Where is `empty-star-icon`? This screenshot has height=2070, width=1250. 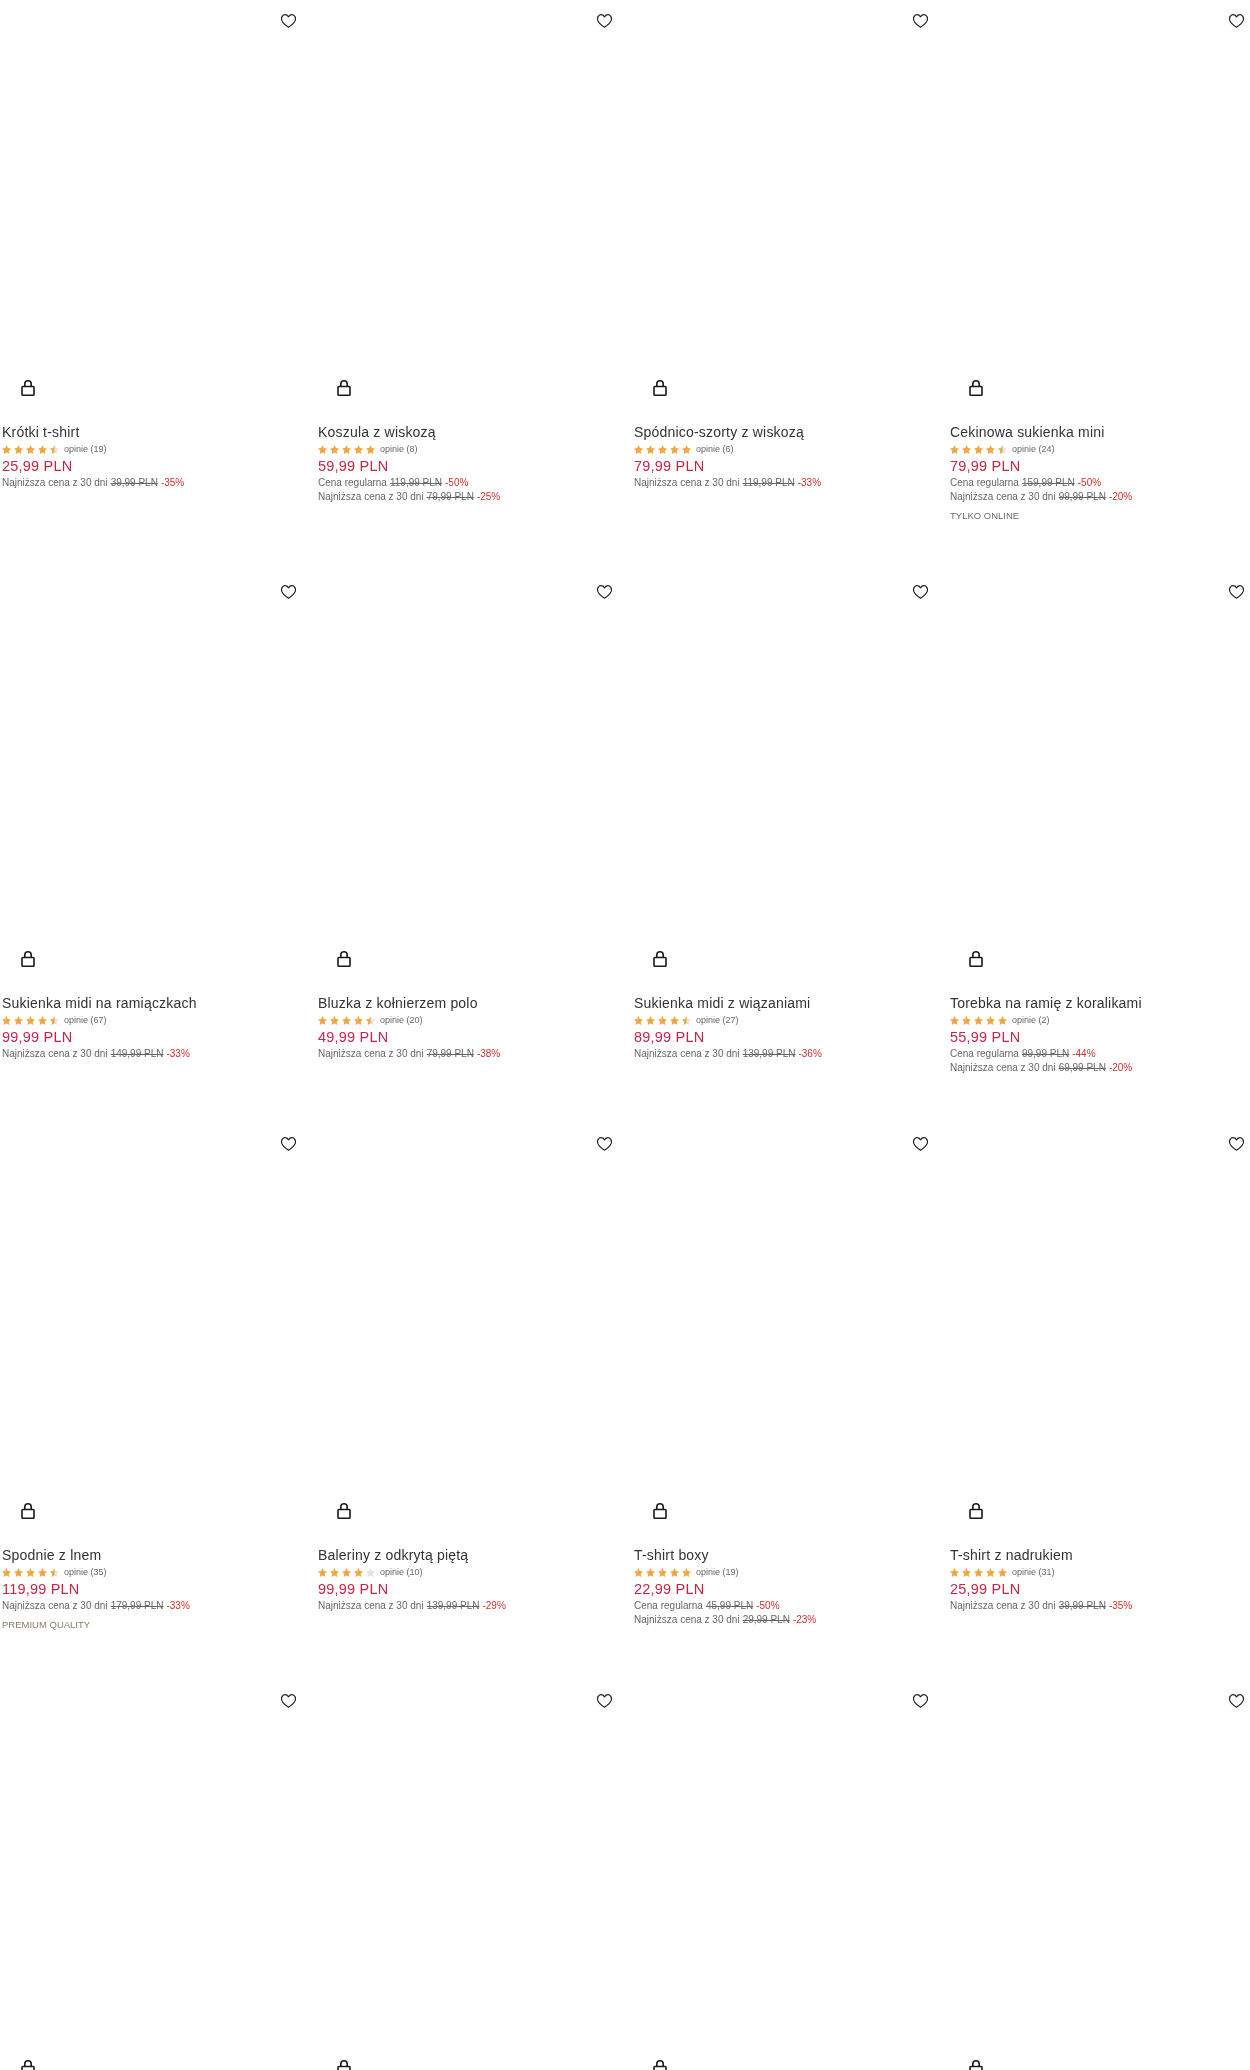
empty-star-icon is located at coordinates (370, 1572).